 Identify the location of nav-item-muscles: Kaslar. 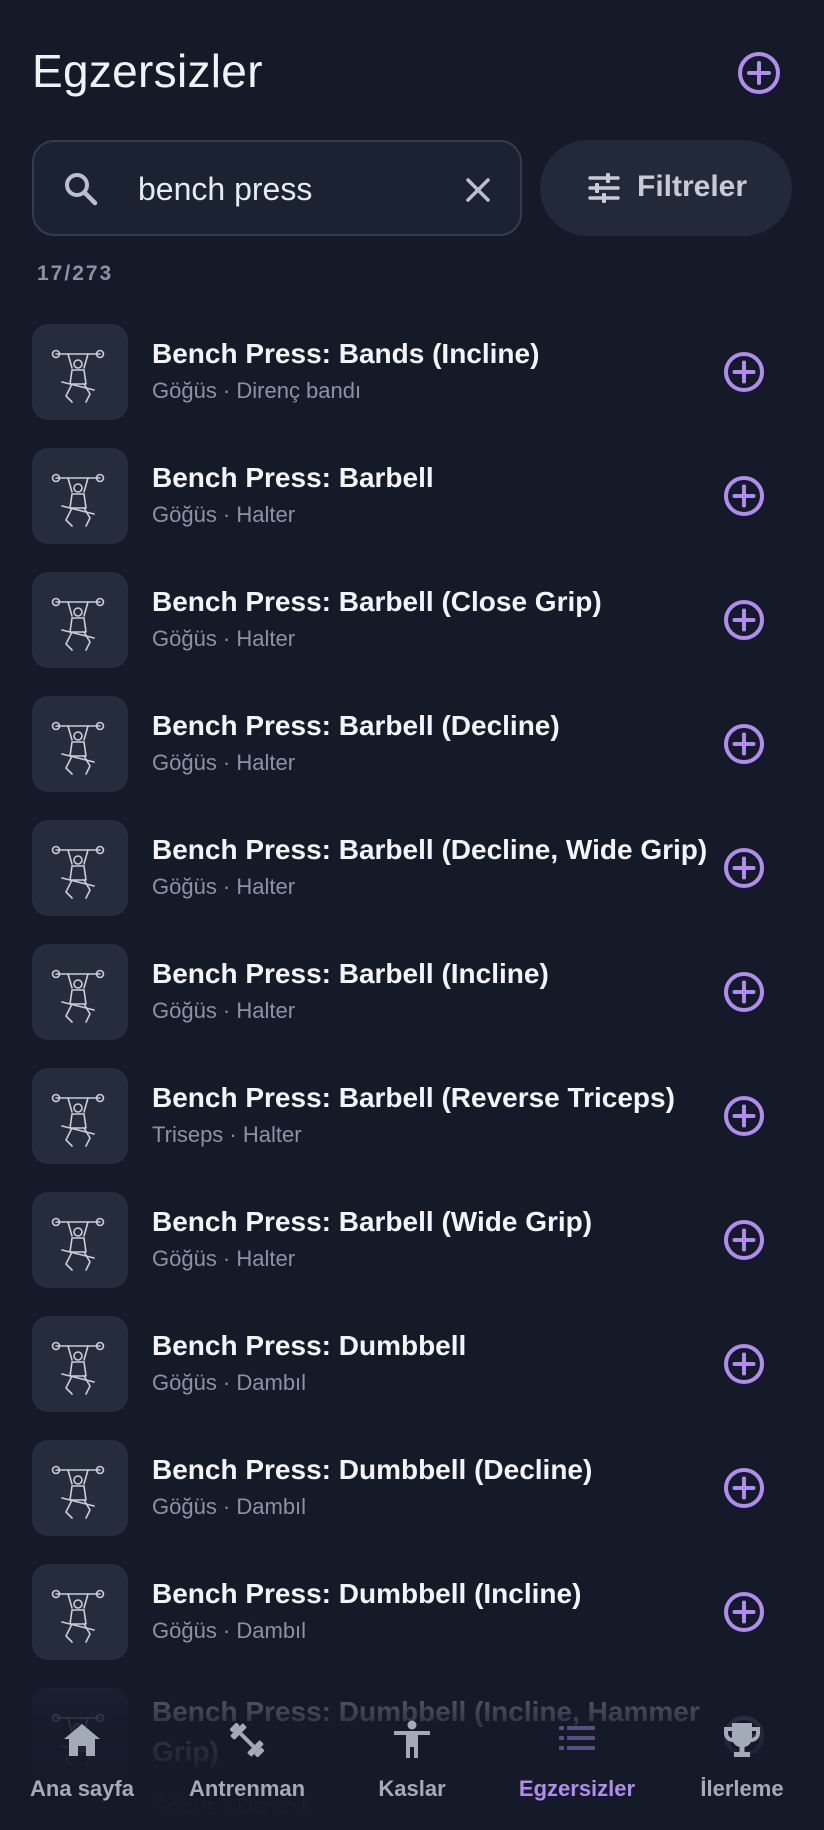
(412, 1768).